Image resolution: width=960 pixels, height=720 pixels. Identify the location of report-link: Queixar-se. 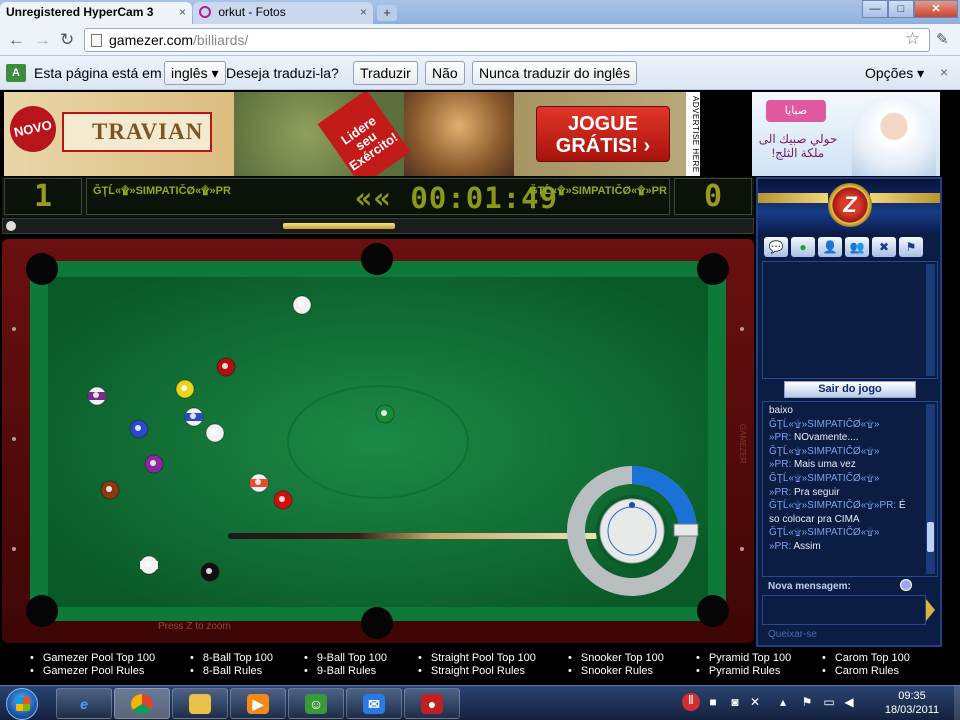
(792, 634).